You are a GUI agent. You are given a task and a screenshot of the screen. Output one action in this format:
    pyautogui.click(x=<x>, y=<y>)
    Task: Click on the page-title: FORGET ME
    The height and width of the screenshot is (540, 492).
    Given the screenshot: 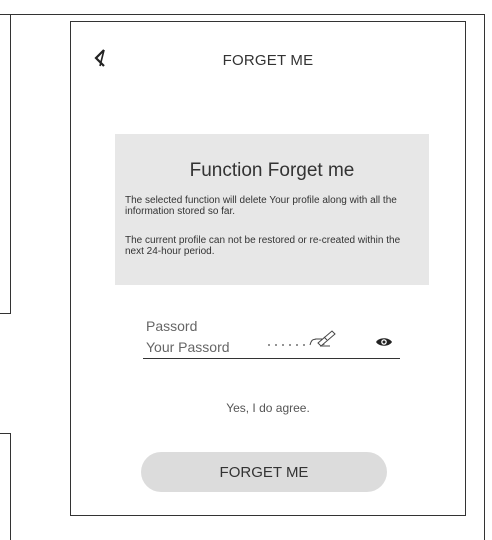 What is the action you would take?
    pyautogui.click(x=268, y=60)
    